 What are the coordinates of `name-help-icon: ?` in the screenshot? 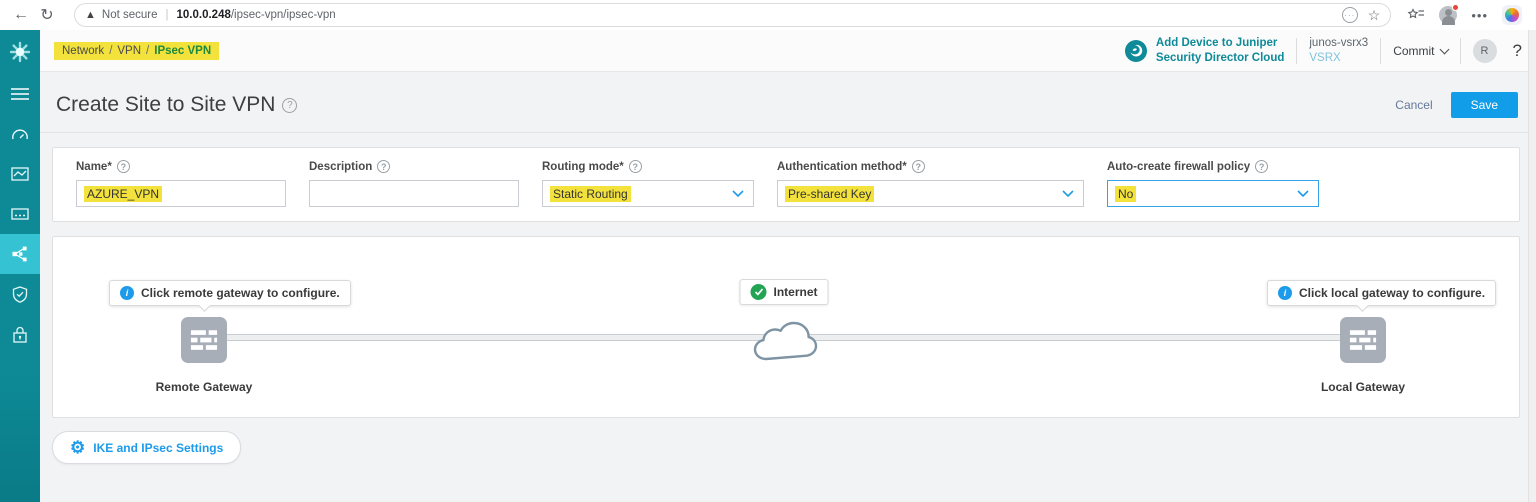 It's located at (123, 166).